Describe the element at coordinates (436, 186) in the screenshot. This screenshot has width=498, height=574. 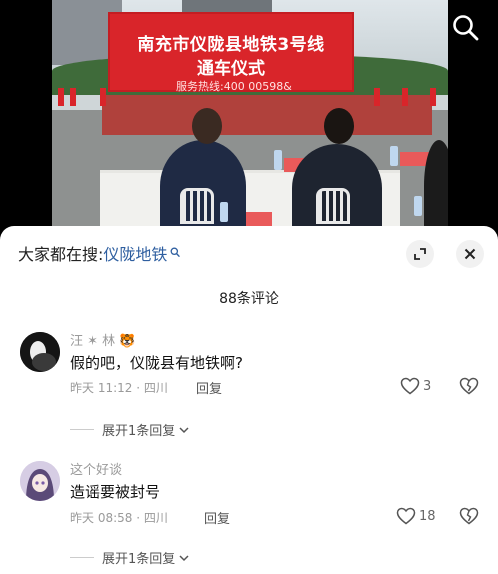
I see `seated-person` at that location.